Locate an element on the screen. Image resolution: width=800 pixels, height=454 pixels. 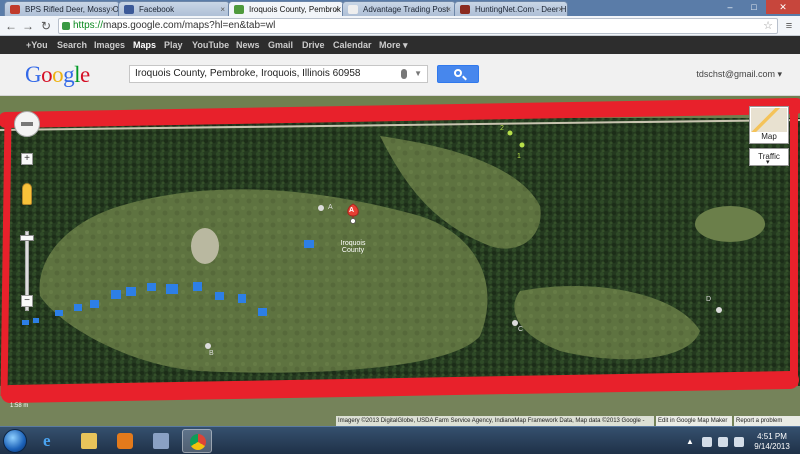
map-type-button: Map is located at coordinates (769, 125).